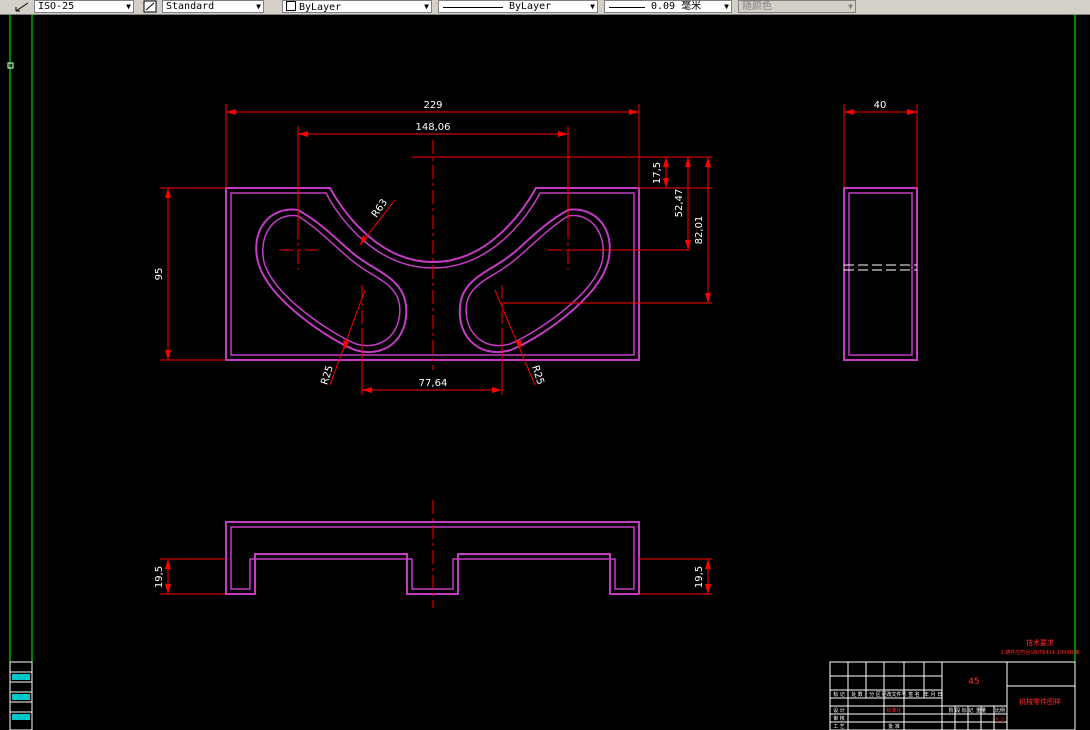  What do you see at coordinates (657, 173) in the screenshot?
I see `dim-17-5: 17,5` at bounding box center [657, 173].